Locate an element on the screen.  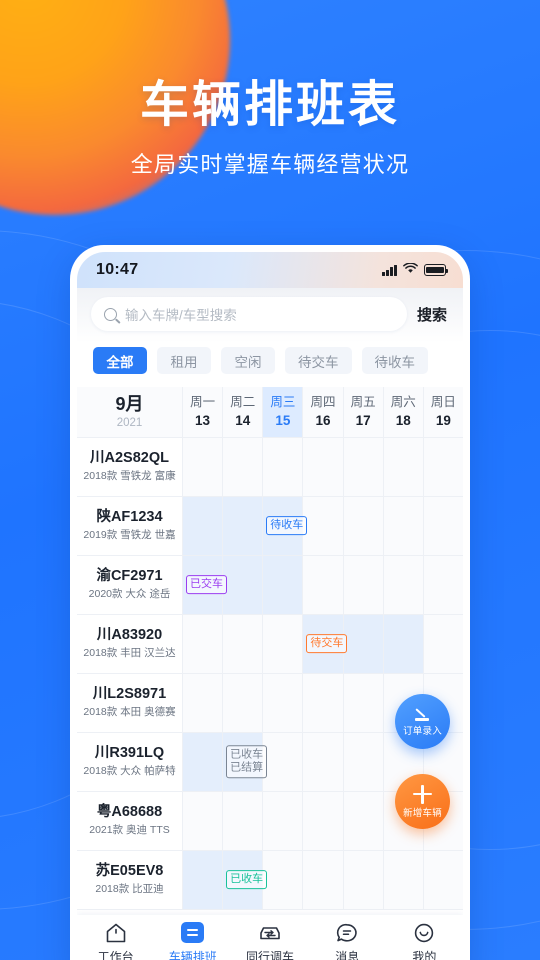
filter-chip-1: 租用 is located at coordinates (184, 360).